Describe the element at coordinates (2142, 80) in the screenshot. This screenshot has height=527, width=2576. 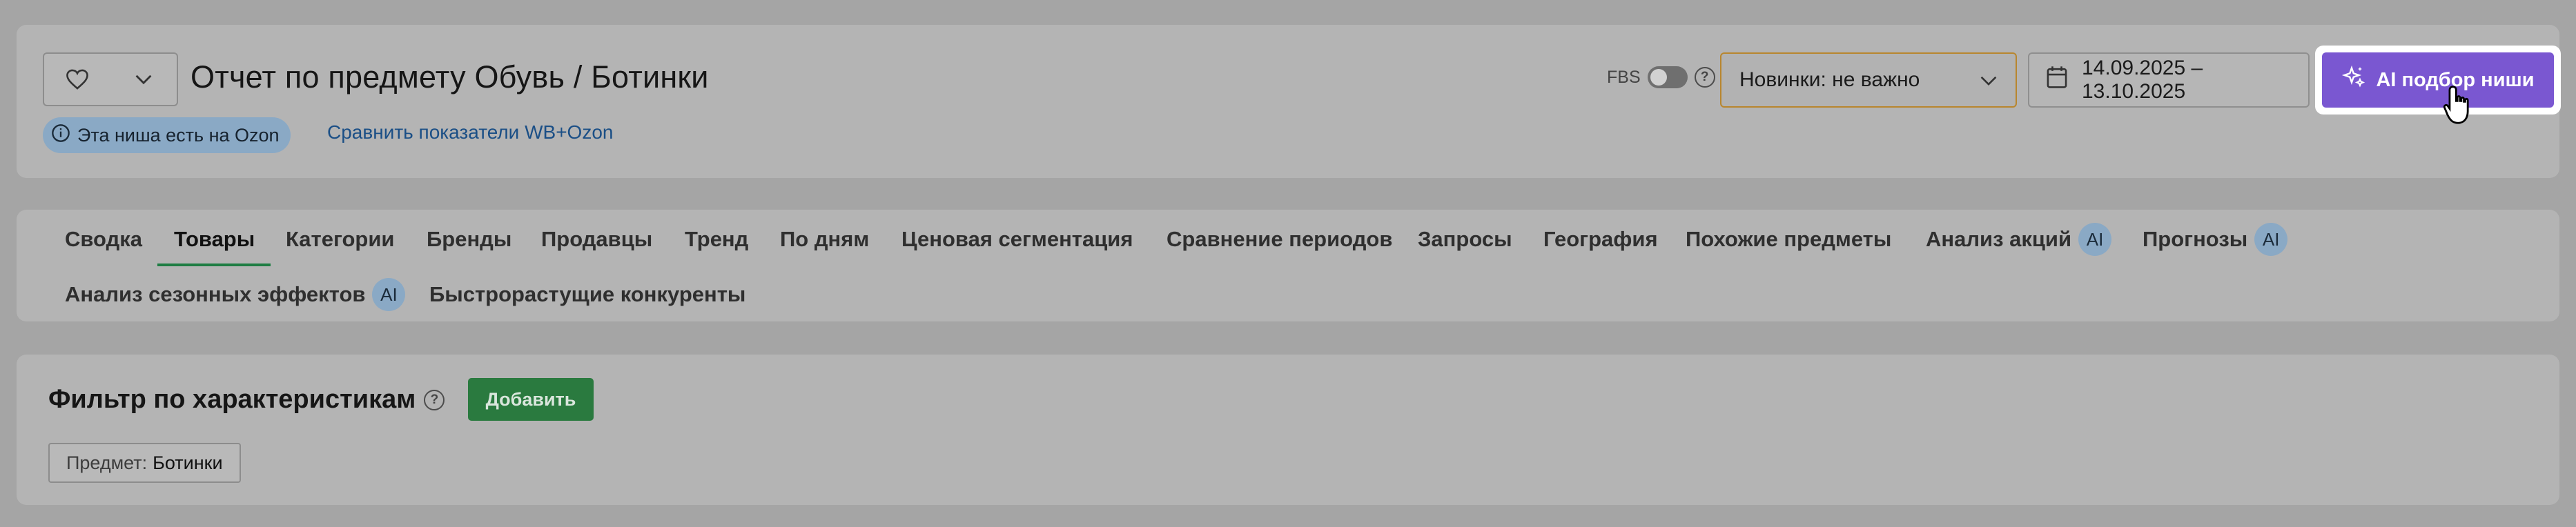
I see `date-range-value: 14.09.2025 – 13.10.2025` at that location.